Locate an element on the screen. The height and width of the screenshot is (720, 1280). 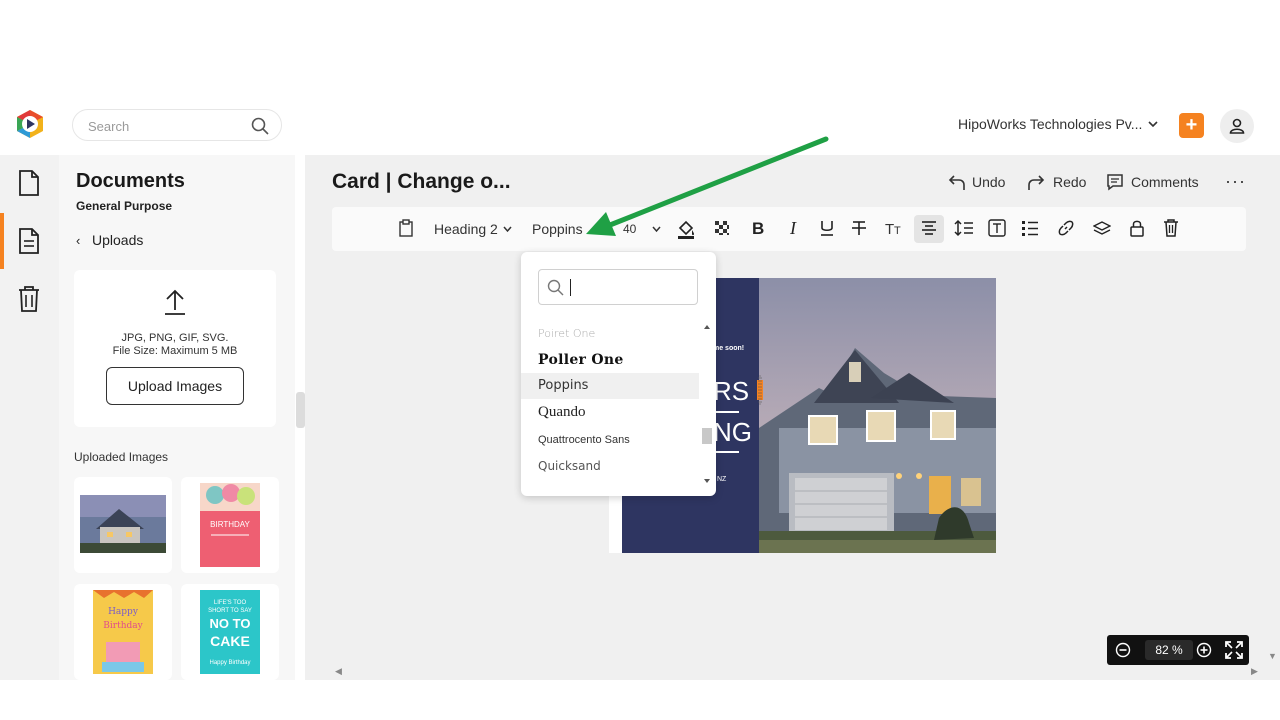
link-icon is located at coordinates (1066, 228).